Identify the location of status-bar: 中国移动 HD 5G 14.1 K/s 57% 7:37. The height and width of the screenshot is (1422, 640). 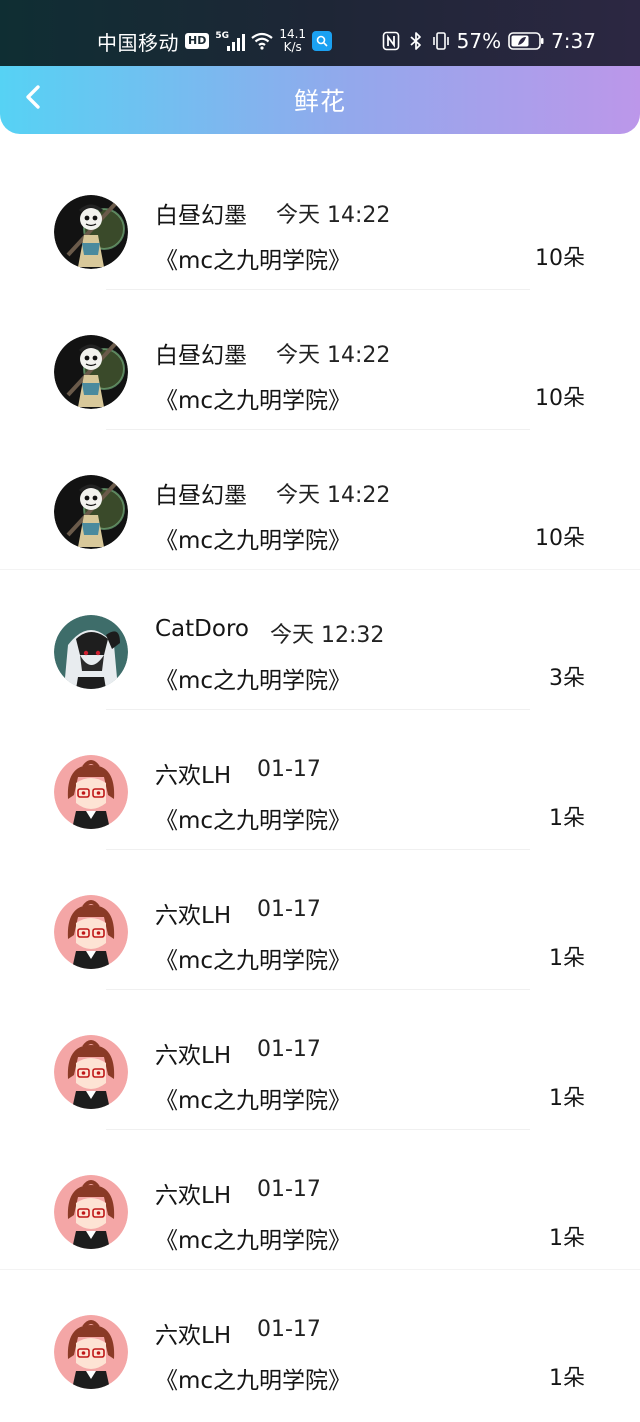
(320, 33).